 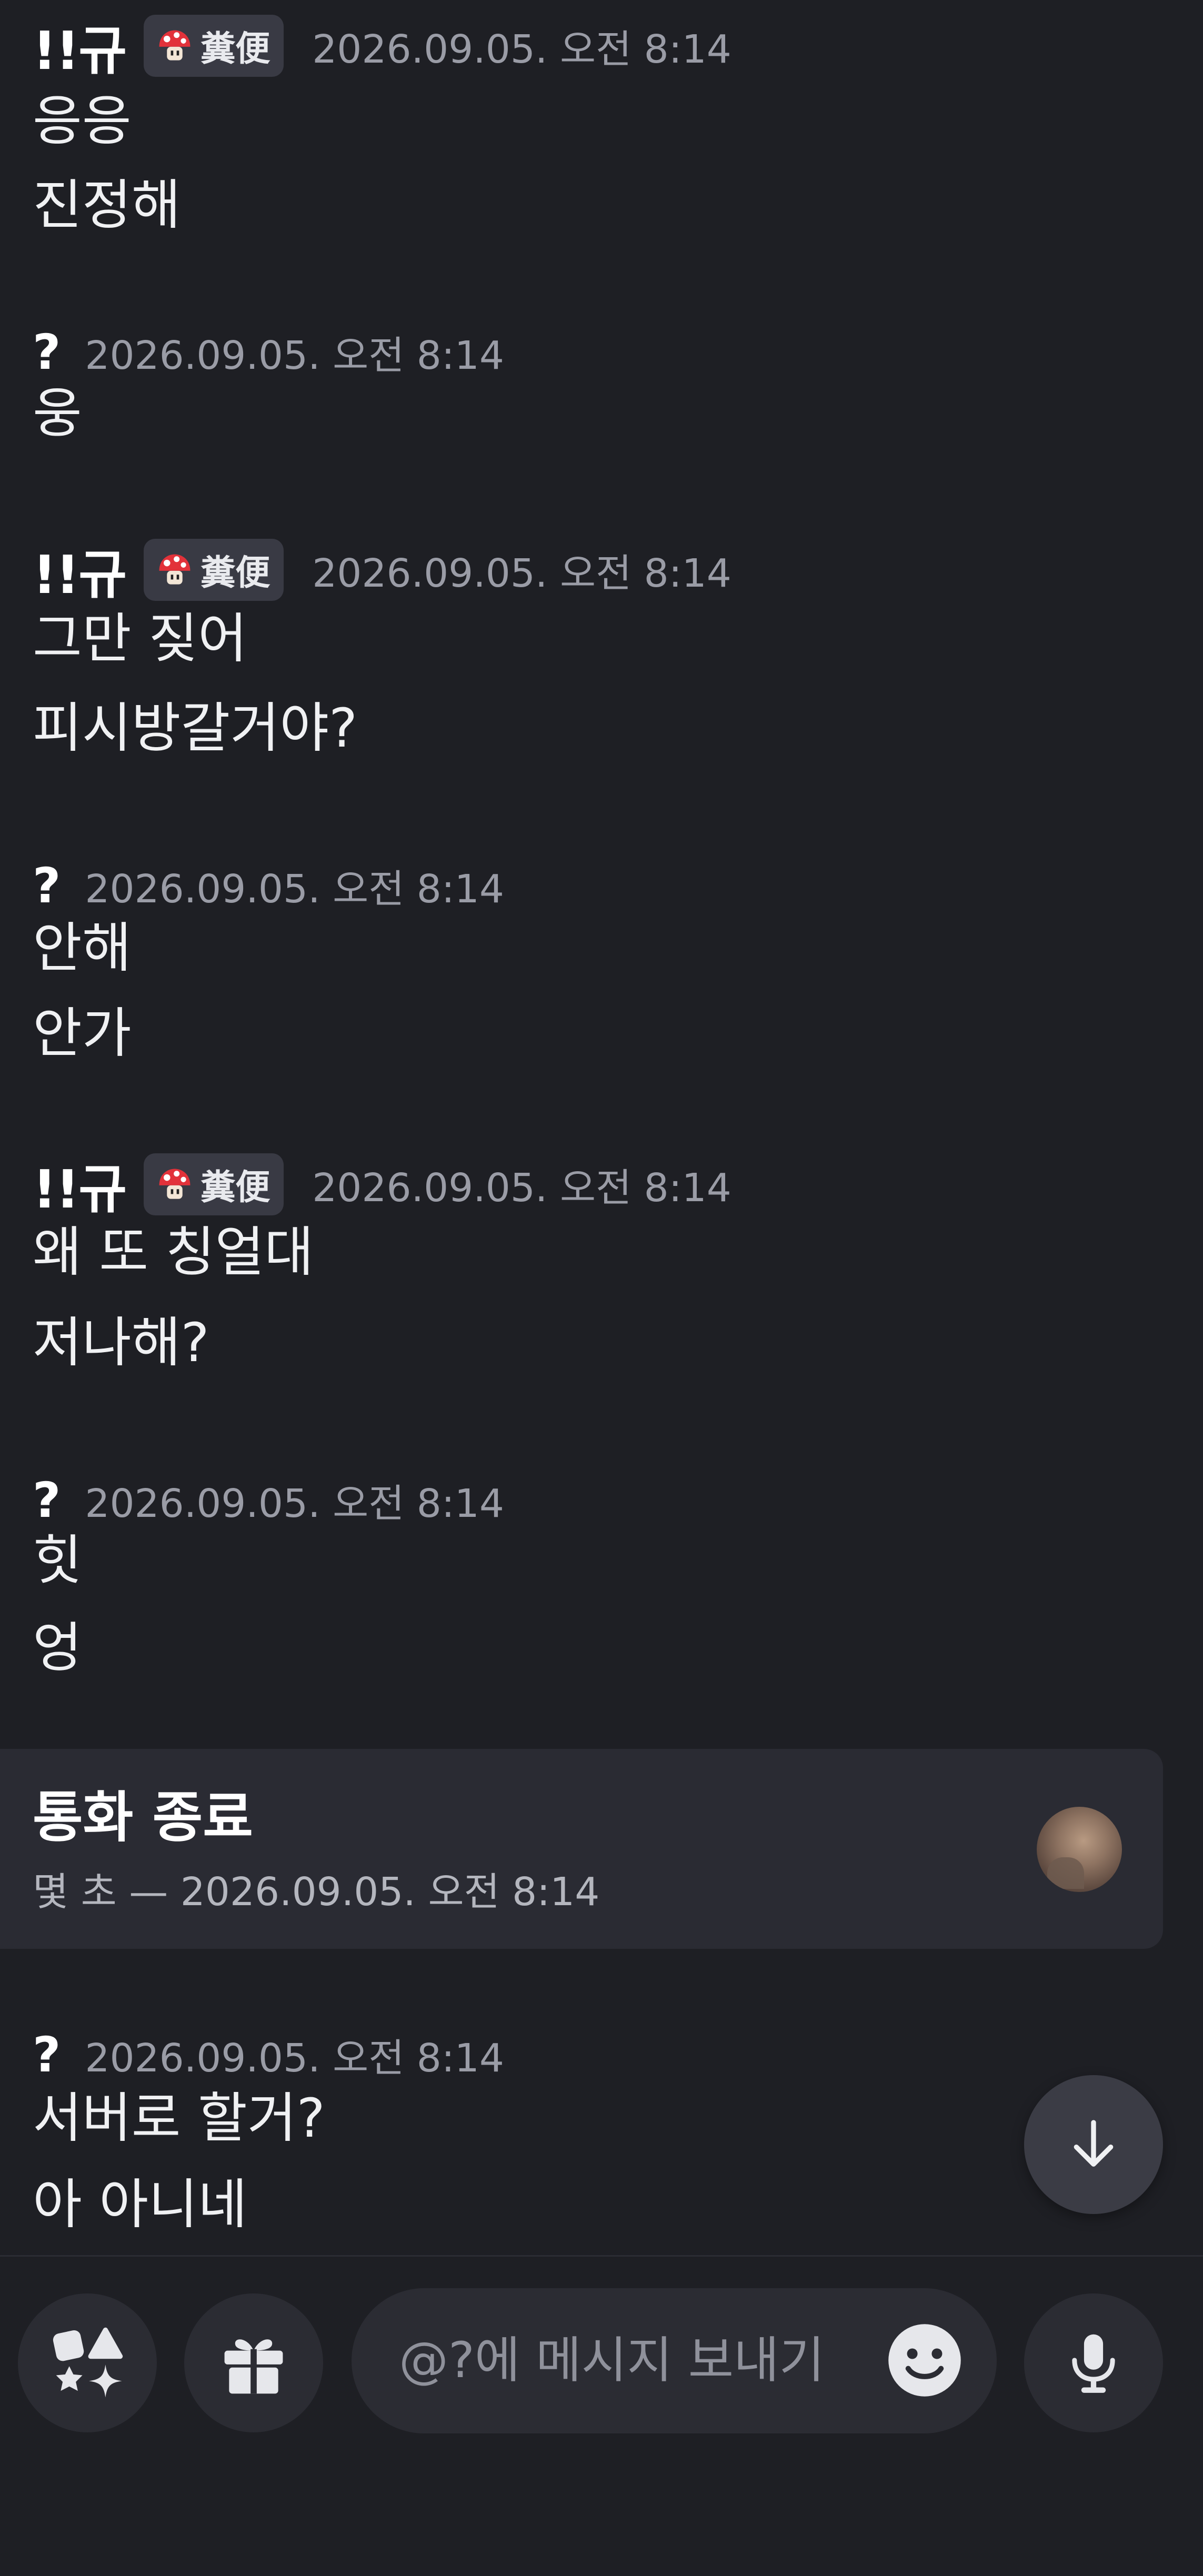 I want to click on message-input: @?에 메시지 보내기, so click(x=675, y=2360).